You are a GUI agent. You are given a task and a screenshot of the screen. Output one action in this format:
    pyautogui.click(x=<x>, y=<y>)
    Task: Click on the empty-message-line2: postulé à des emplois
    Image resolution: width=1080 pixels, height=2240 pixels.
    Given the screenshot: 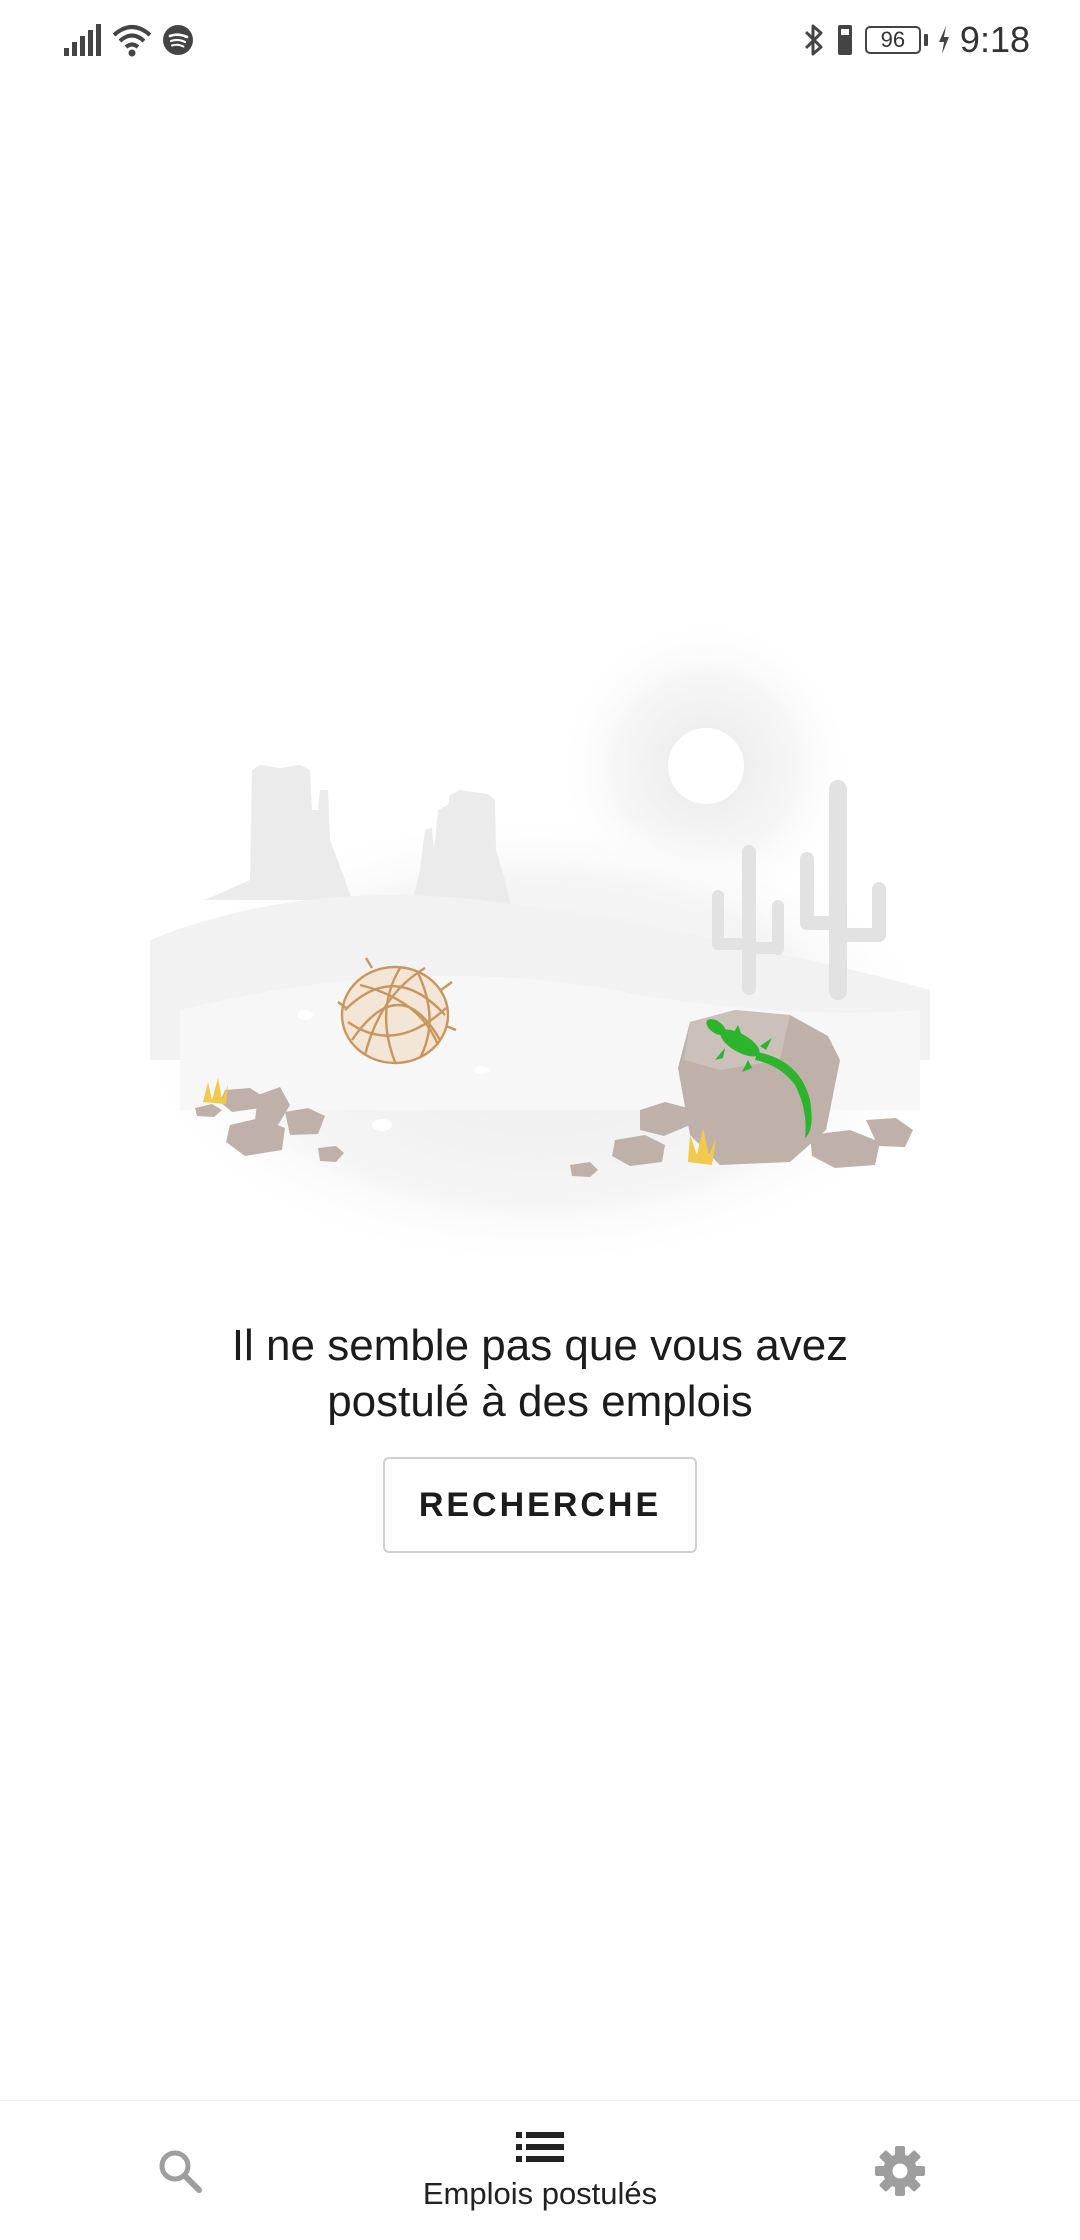 What is the action you would take?
    pyautogui.click(x=540, y=1401)
    